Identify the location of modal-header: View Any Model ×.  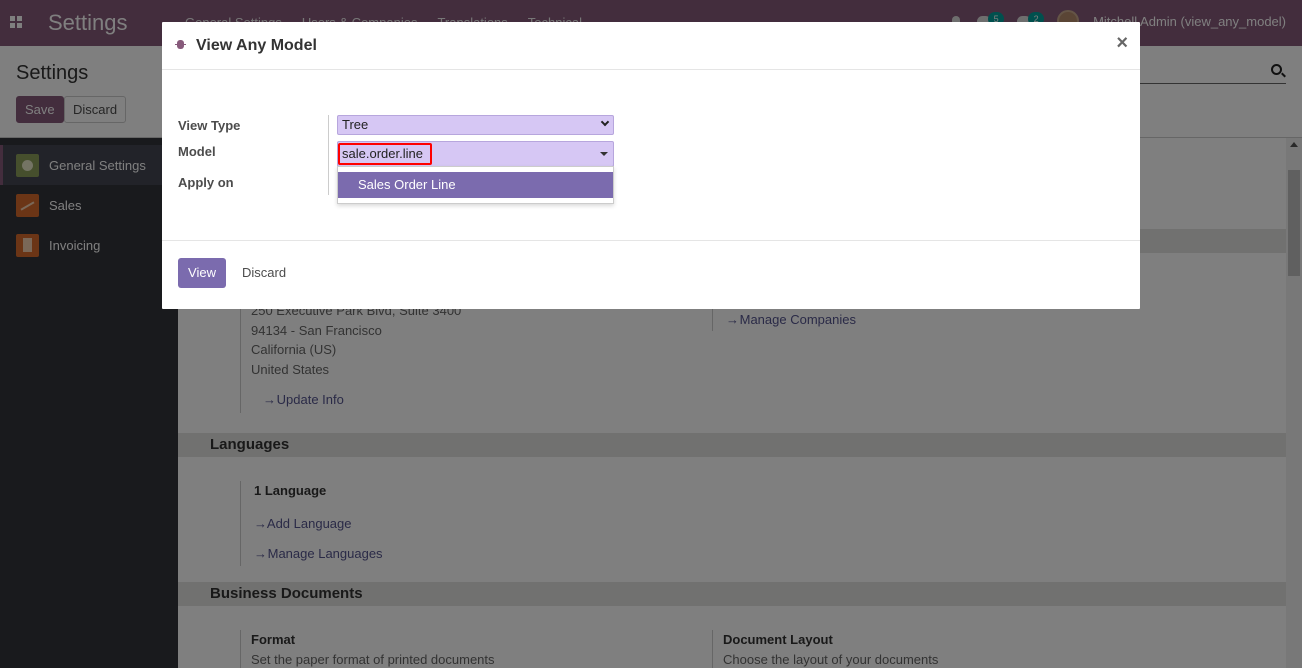
(651, 46).